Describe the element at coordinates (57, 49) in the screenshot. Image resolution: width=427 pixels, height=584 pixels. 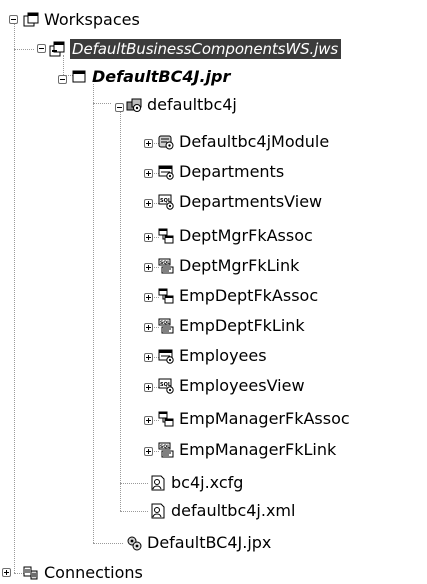
I see `workspace-icon` at that location.